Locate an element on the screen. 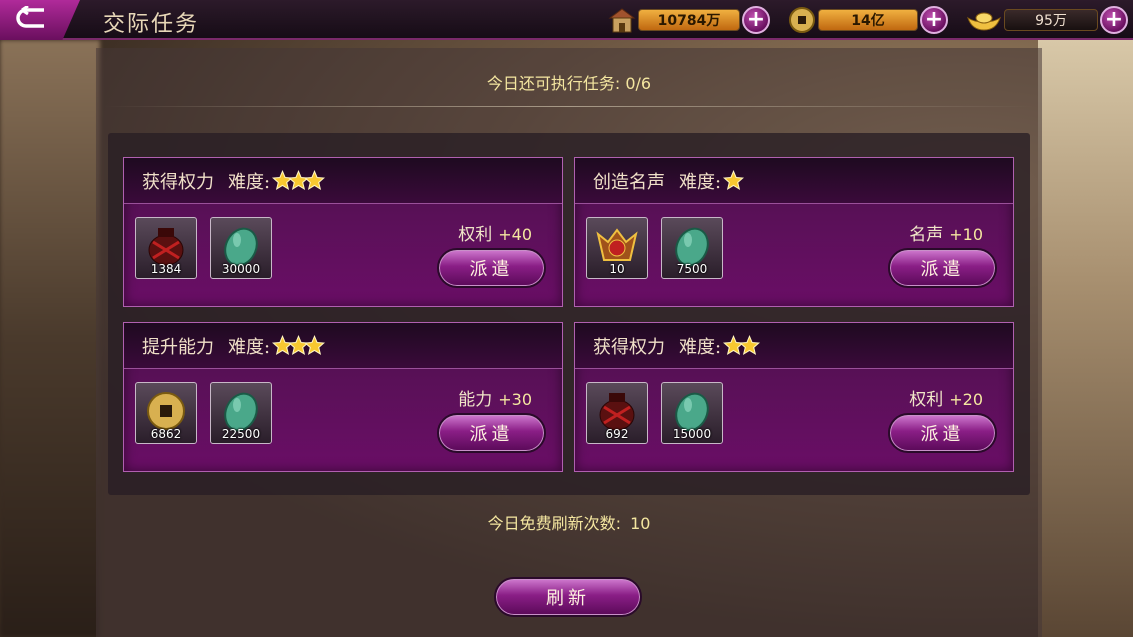 The height and width of the screenshot is (637, 1133). cost-items: 1384 30000 is located at coordinates (210, 248).